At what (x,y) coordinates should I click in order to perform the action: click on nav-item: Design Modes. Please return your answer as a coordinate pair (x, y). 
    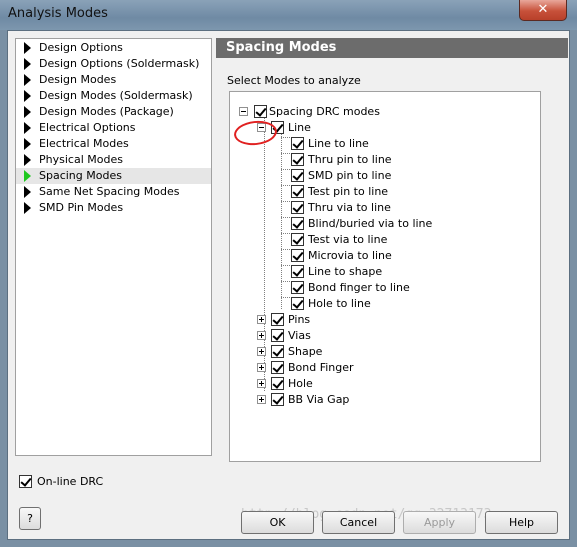
    Looking at the image, I should click on (113, 80).